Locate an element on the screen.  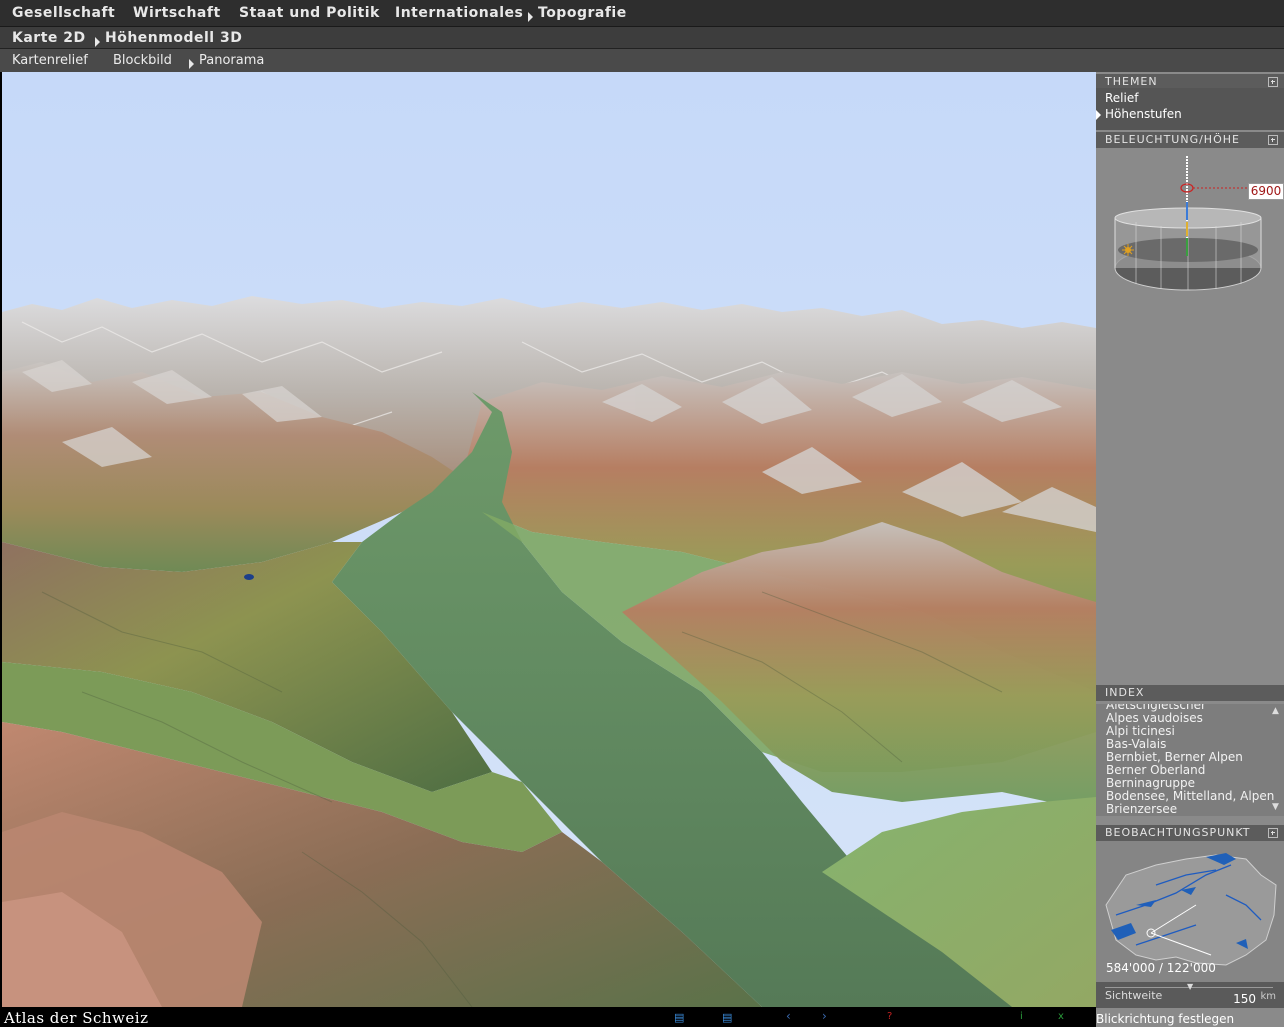
theme-relief: Relief is located at coordinates (1121, 98).